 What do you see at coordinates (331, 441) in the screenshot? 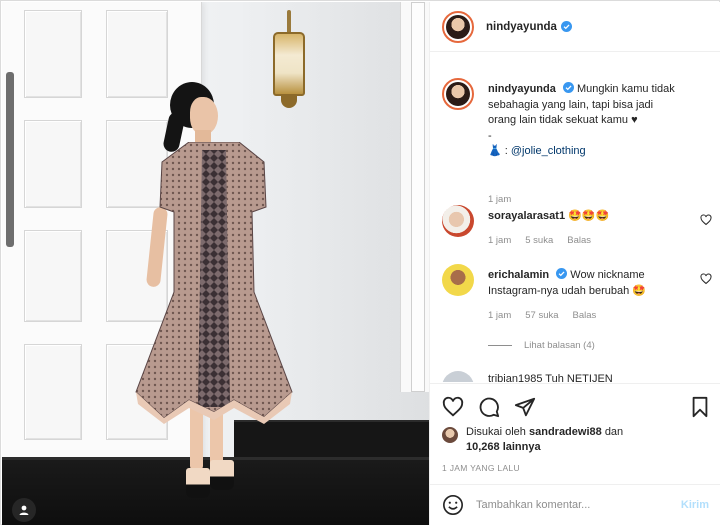
I see `black-step` at bounding box center [331, 441].